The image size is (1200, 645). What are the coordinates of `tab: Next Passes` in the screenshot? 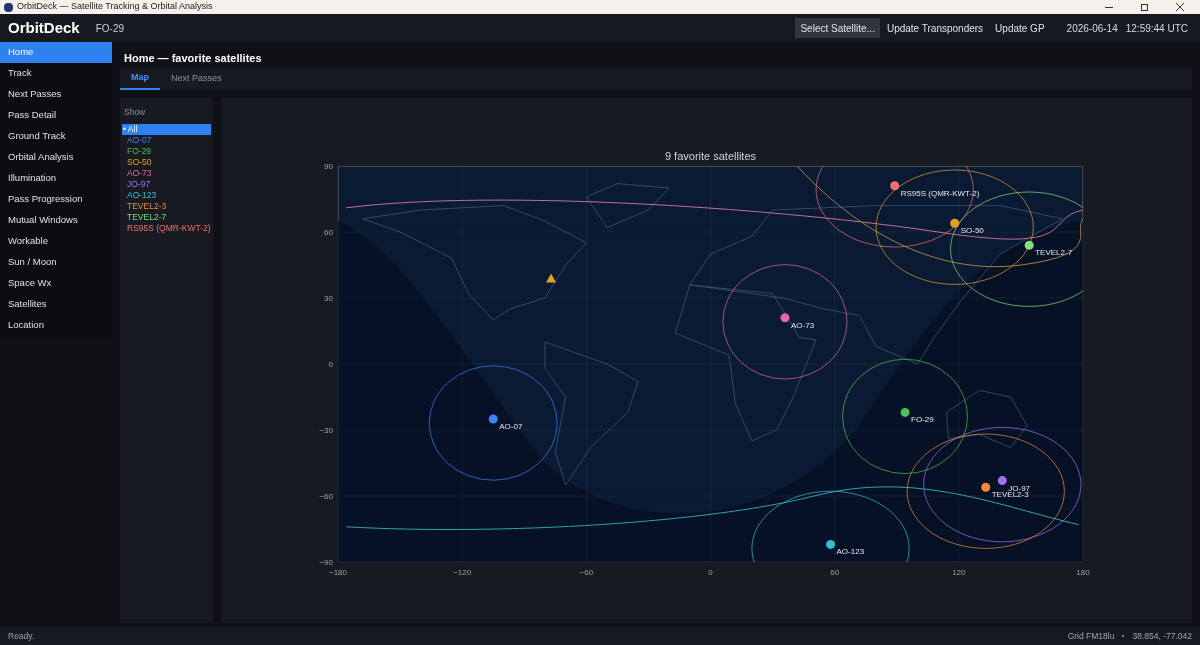 It's located at (196, 79).